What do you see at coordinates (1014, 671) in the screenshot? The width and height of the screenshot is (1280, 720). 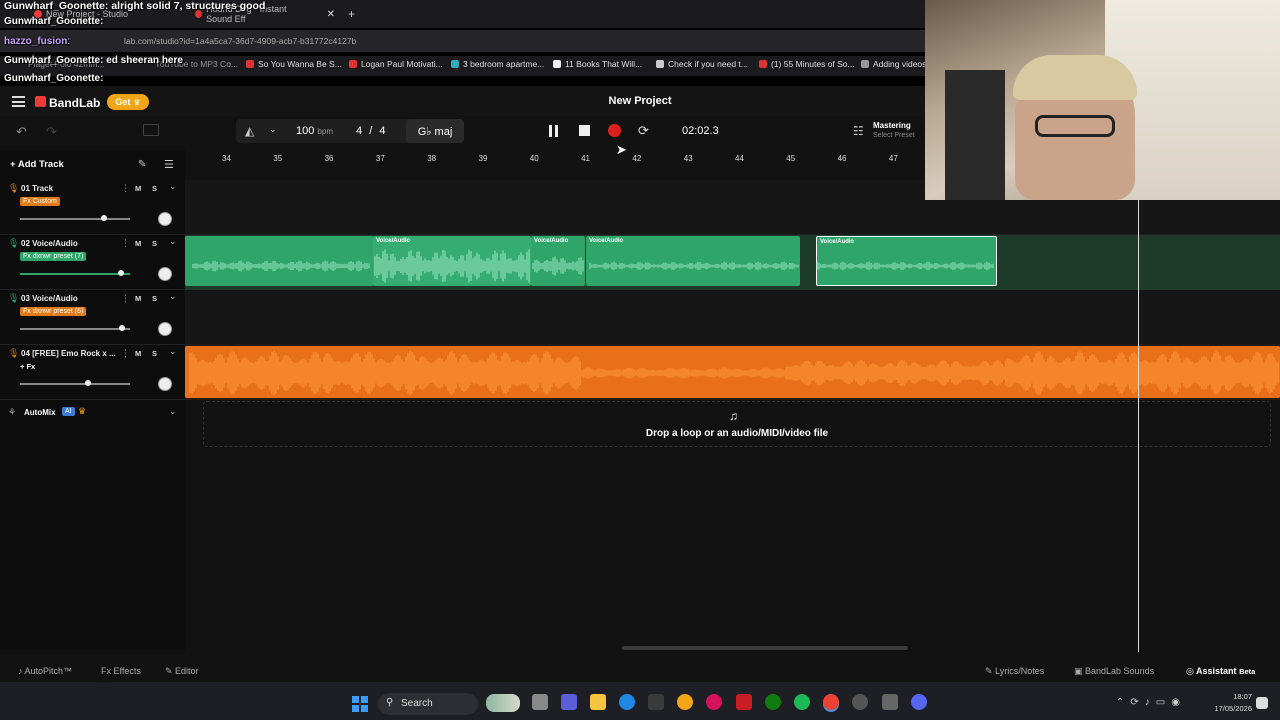 I see `lyrics-notes-button: ✎ Lyrics/Notes` at bounding box center [1014, 671].